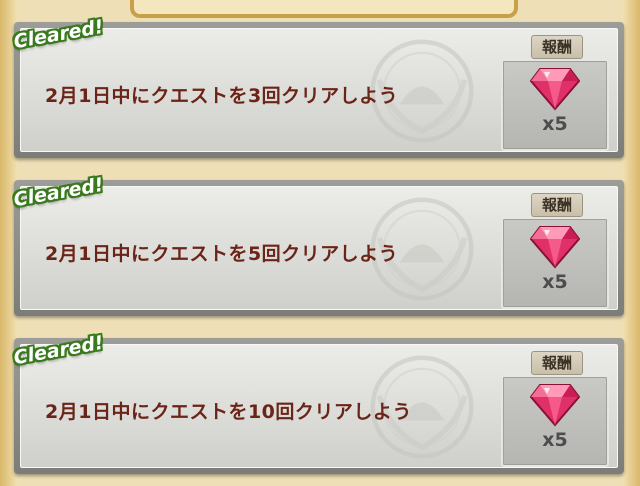  I want to click on mission-text: 2月1日中にクエストを5回クリアしよう, so click(222, 254).